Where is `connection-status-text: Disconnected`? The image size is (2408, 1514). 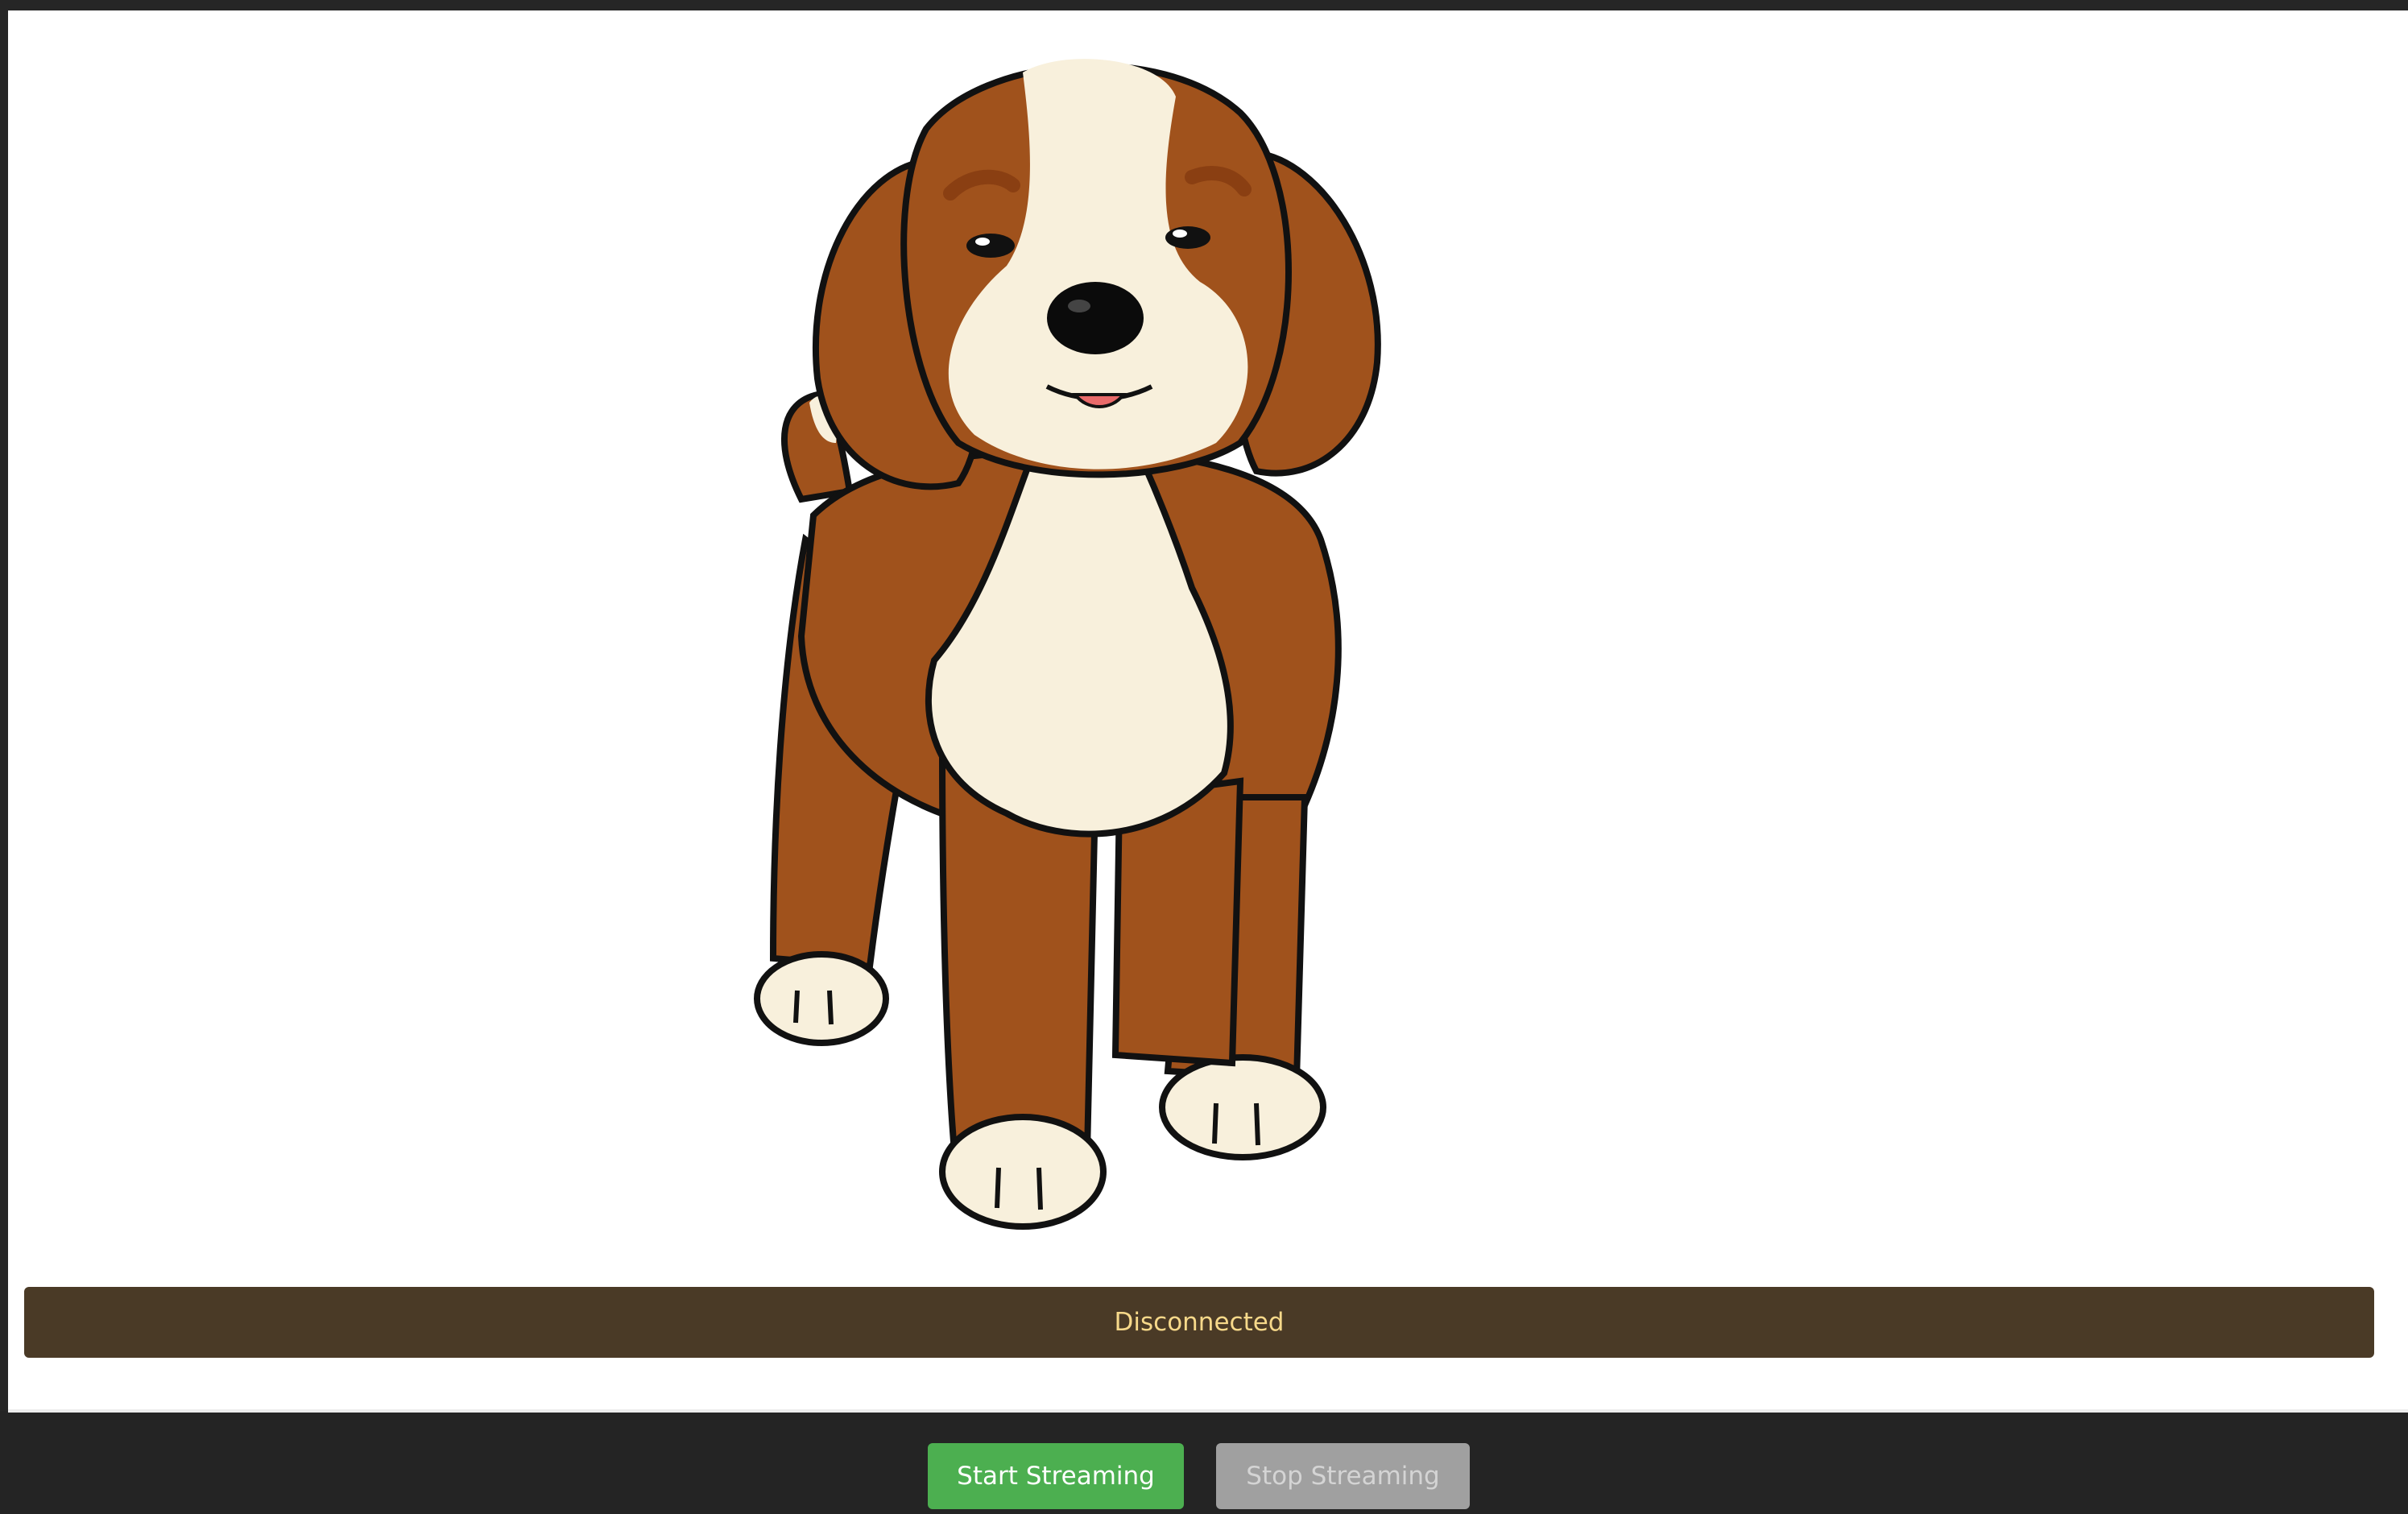 connection-status-text: Disconnected is located at coordinates (1199, 1322).